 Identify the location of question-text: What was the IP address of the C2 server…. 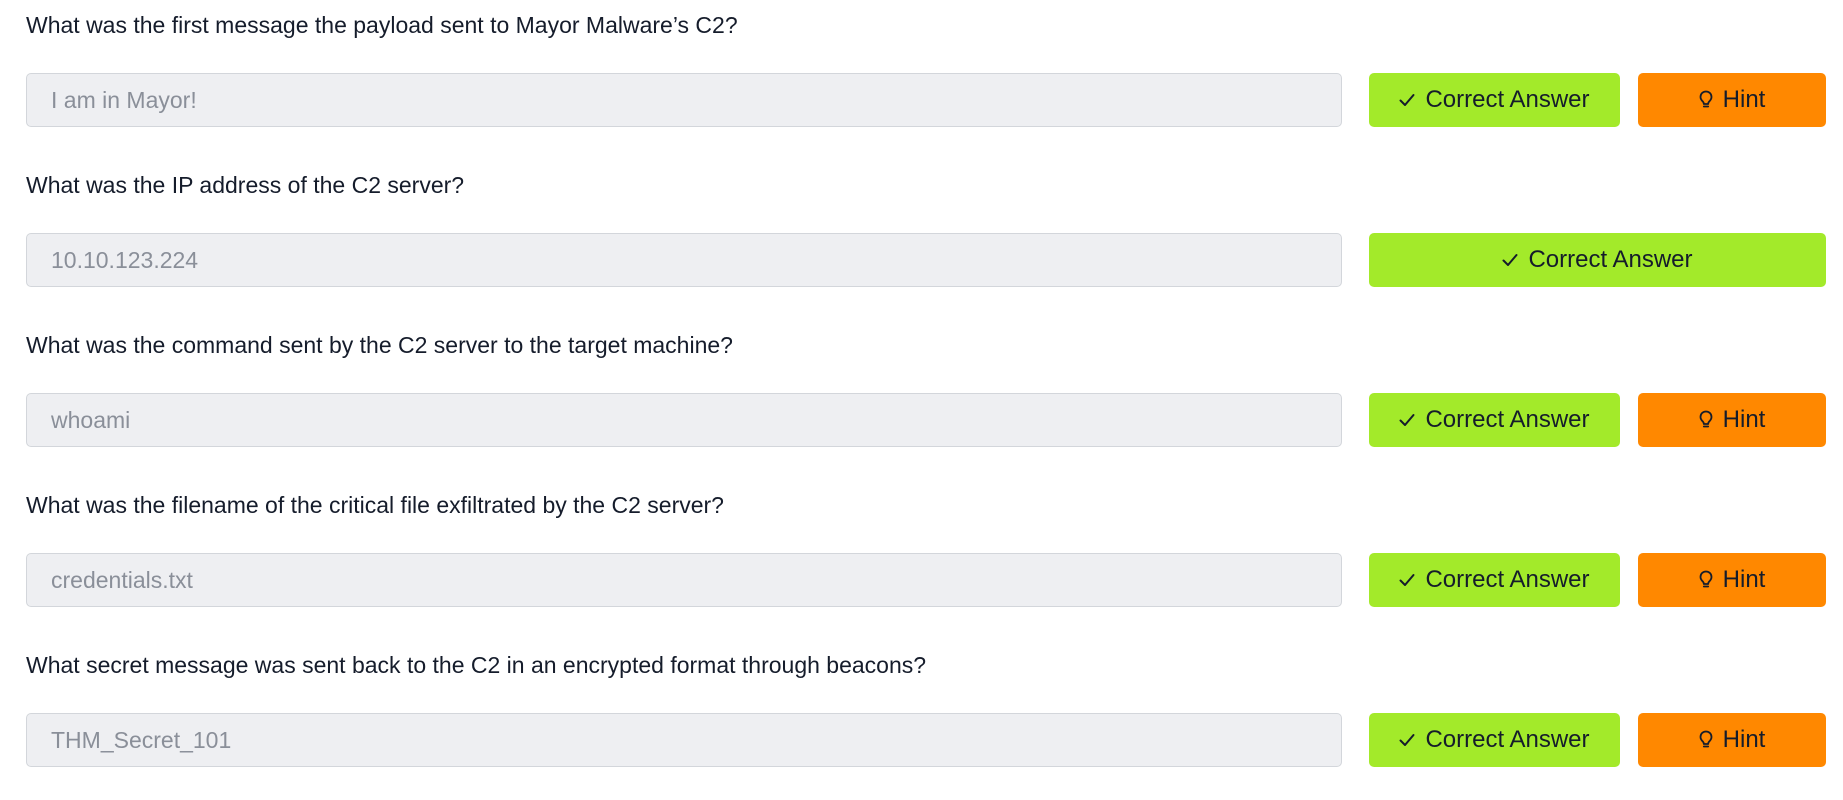
(245, 185).